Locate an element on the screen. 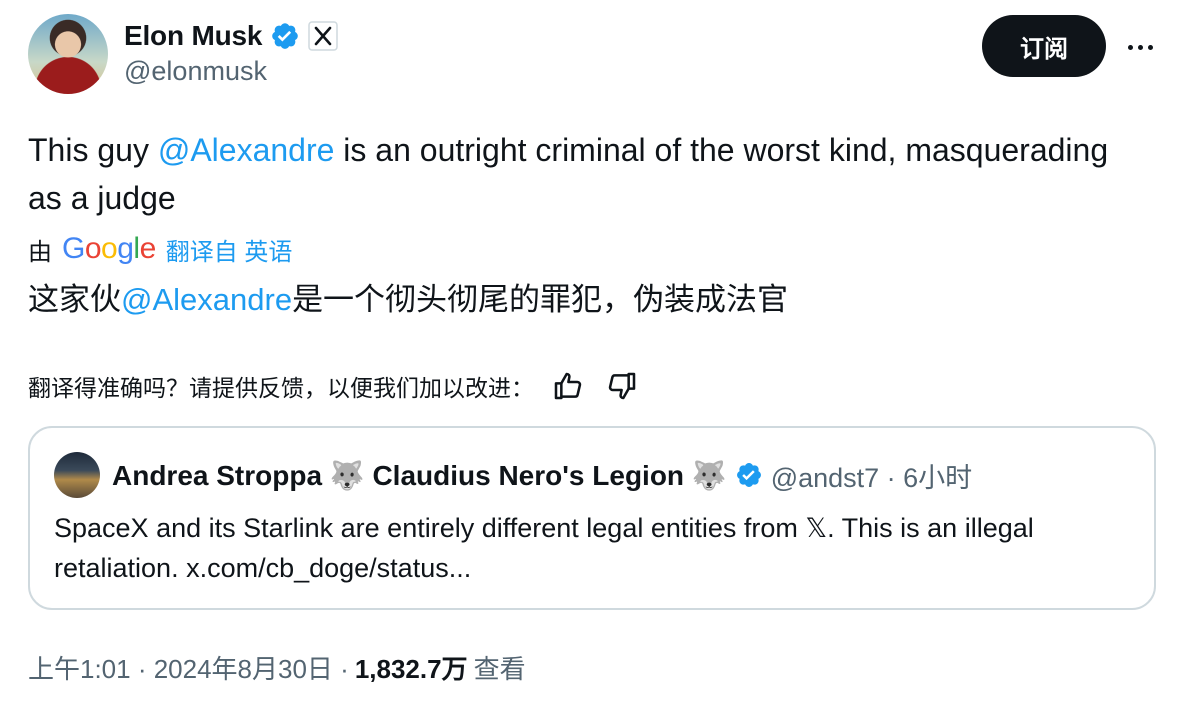 The image size is (1182, 706). author-display-name: Elon Musk is located at coordinates (193, 36).